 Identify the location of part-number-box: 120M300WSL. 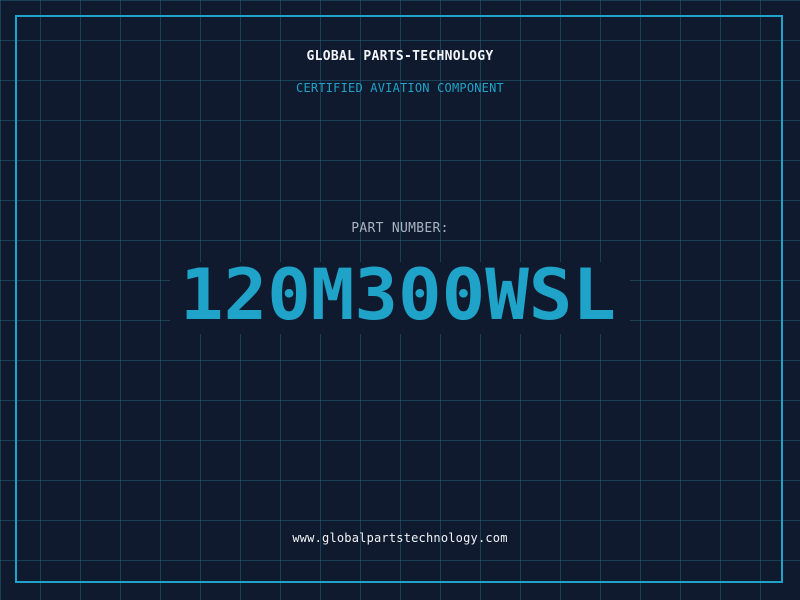
(400, 298).